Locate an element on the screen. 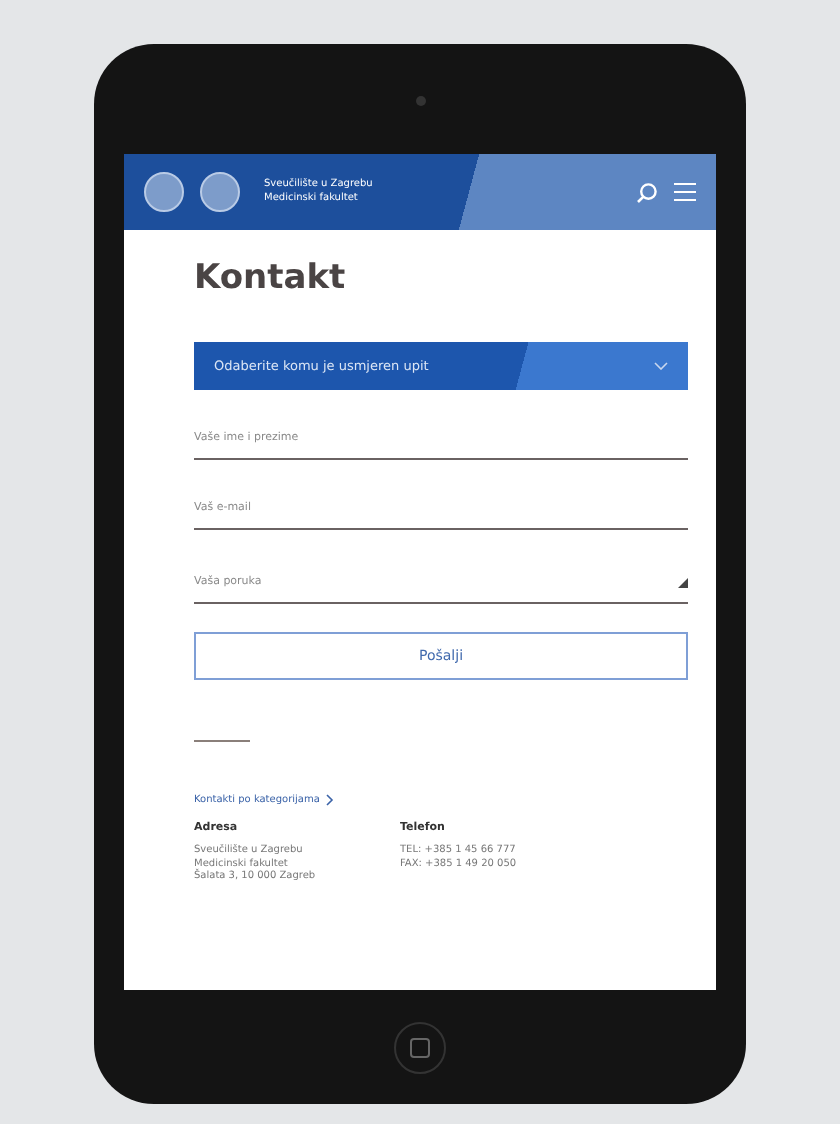  search-icon is located at coordinates (647, 192).